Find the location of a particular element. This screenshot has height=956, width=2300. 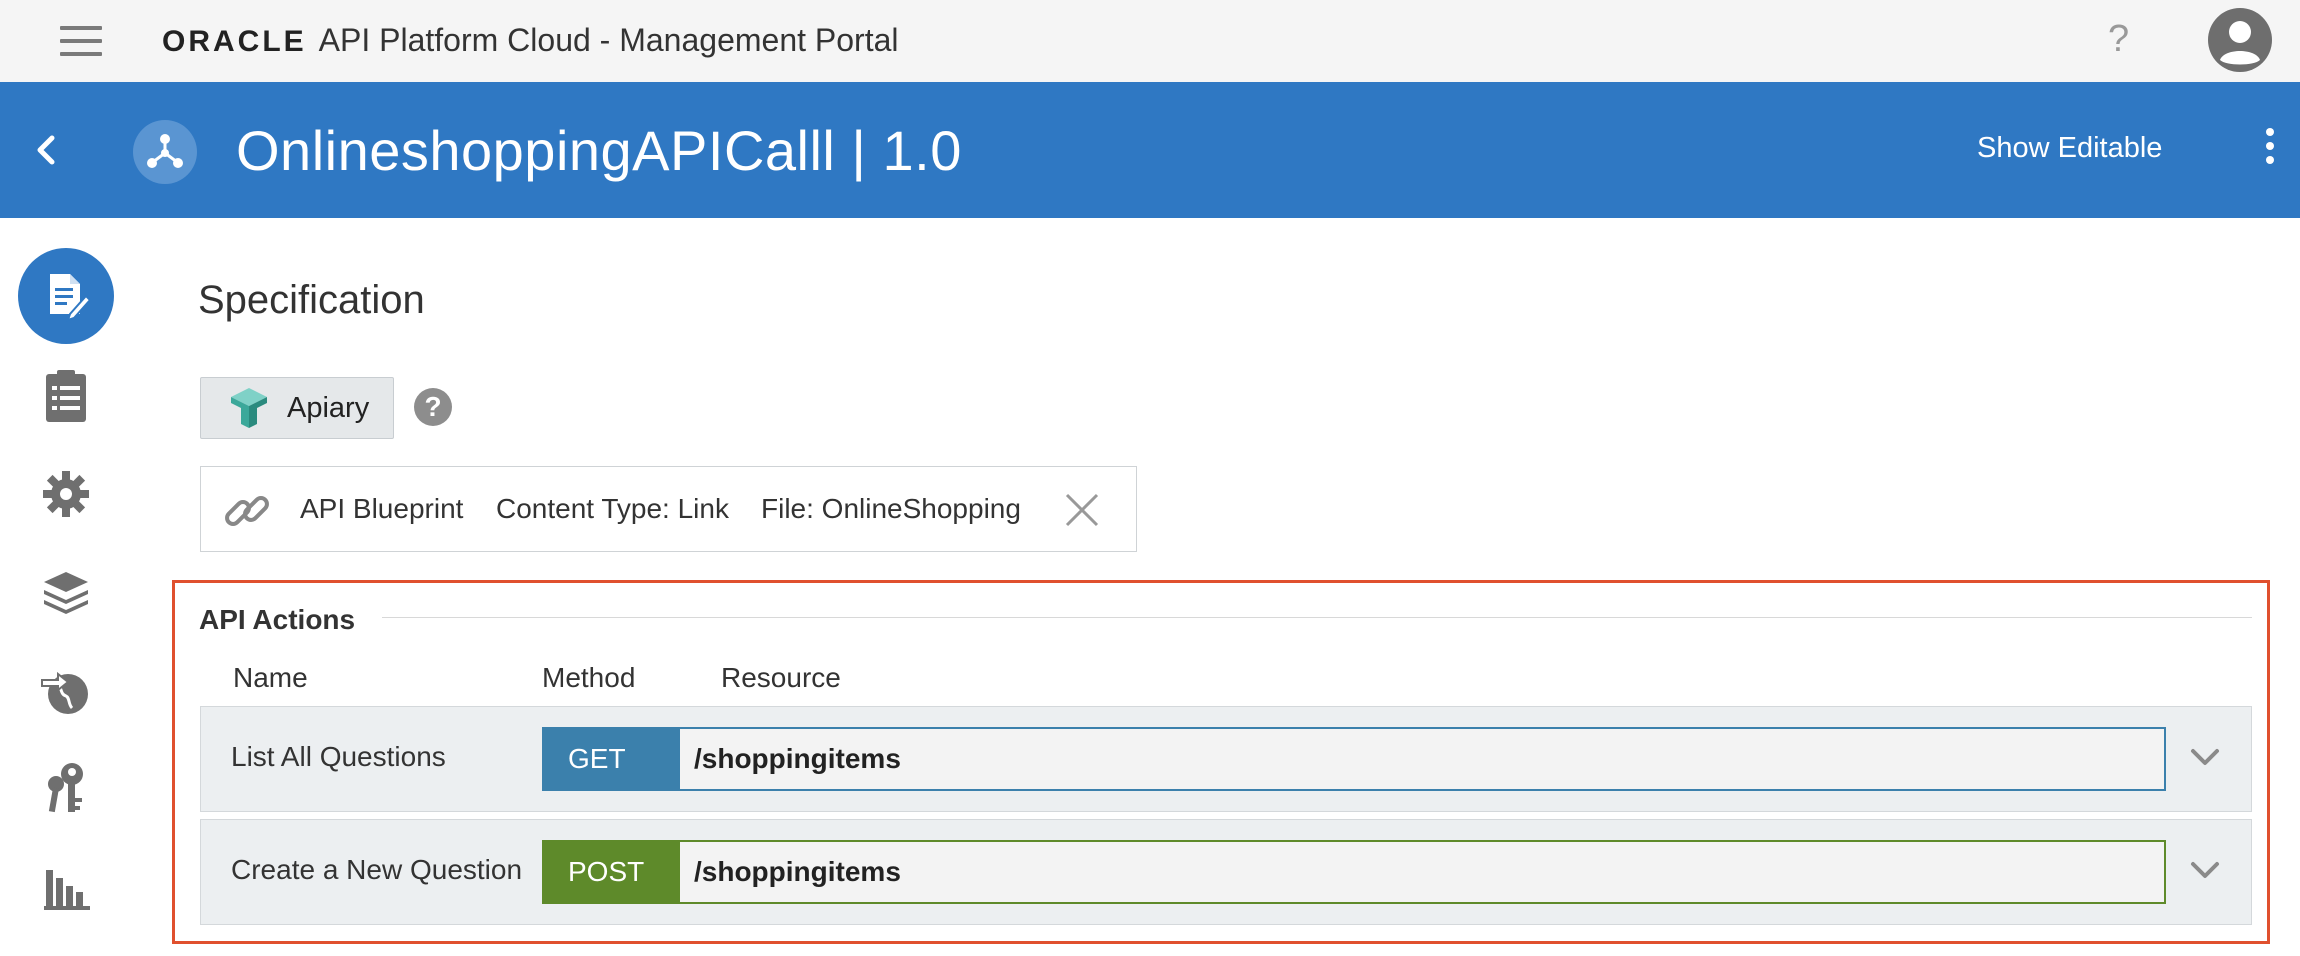

apiary-cube-icon is located at coordinates (249, 408).